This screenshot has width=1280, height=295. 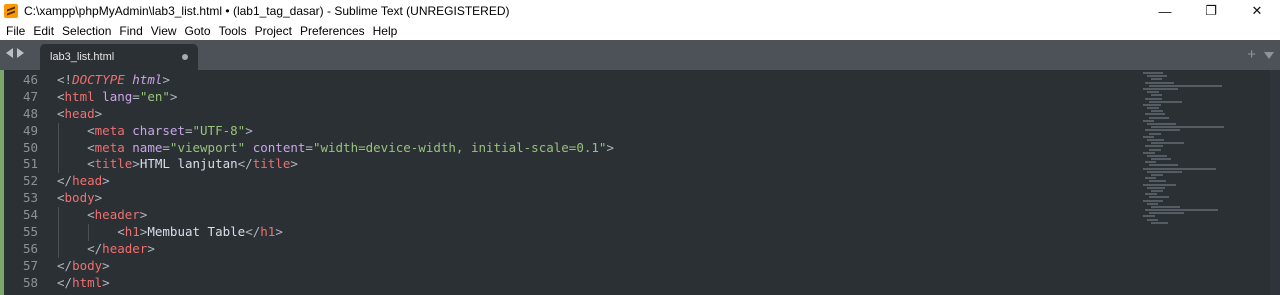 What do you see at coordinates (30, 282) in the screenshot?
I see `line-number: 58` at bounding box center [30, 282].